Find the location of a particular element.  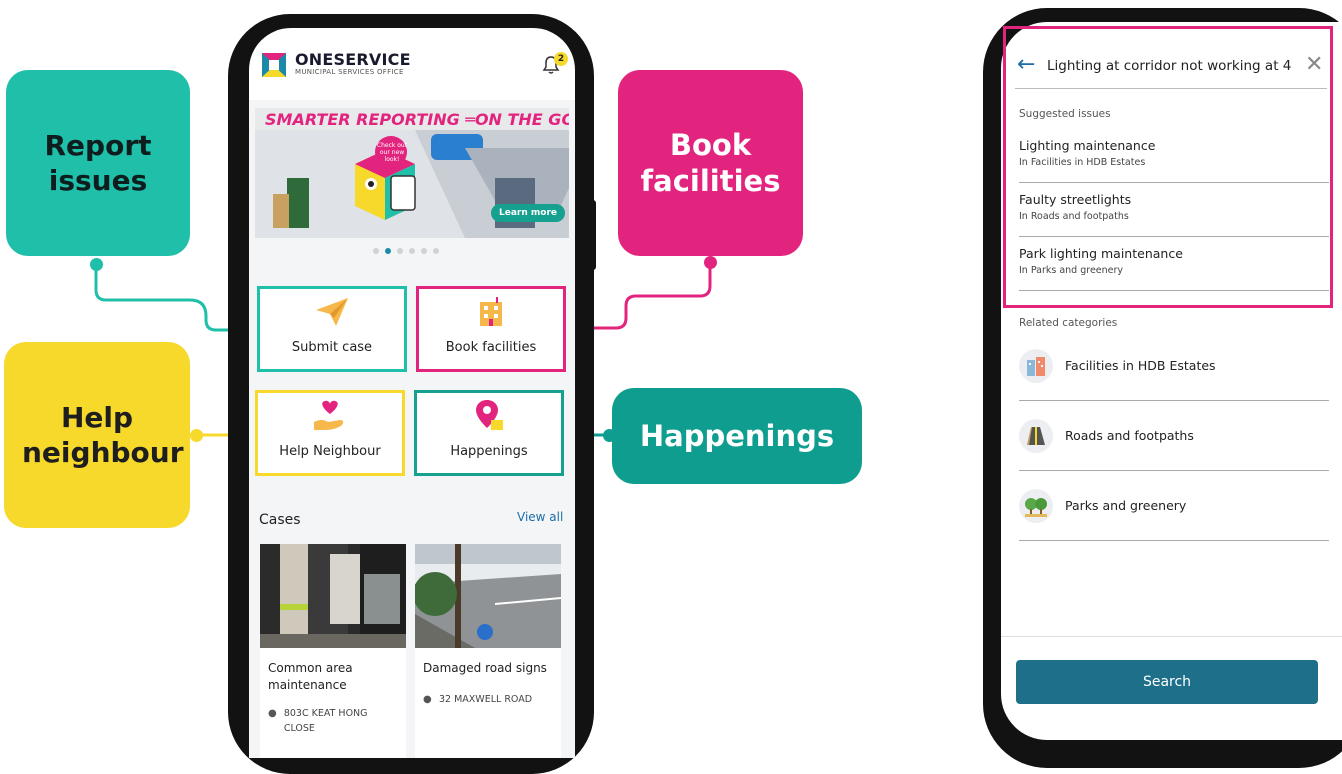

footer-divider is located at coordinates (1171, 636).